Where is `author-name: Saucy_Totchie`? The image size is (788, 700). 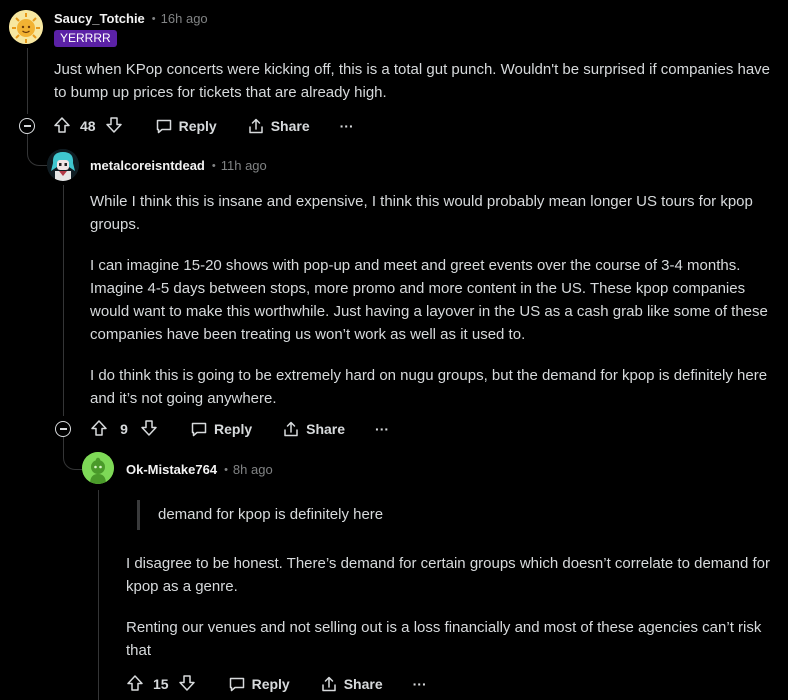
author-name: Saucy_Totchie is located at coordinates (99, 18).